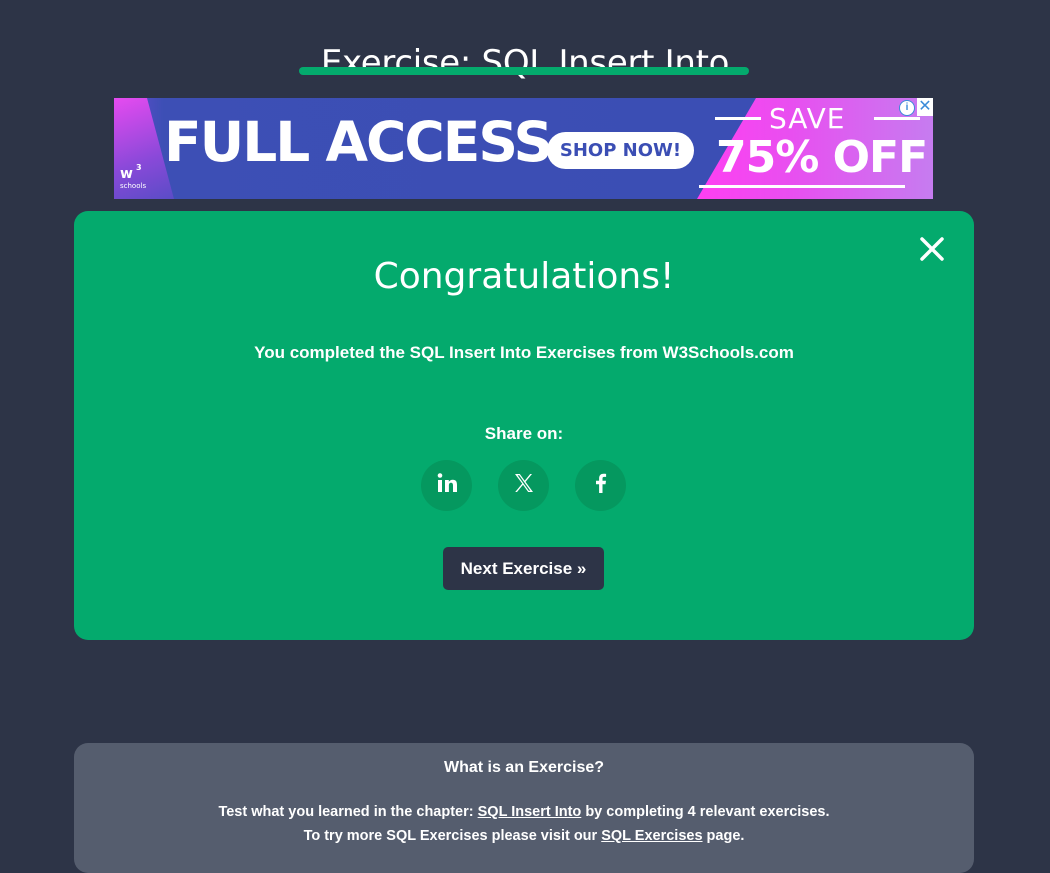  Describe the element at coordinates (139, 167) in the screenshot. I see `logo-superscript: 3` at that location.